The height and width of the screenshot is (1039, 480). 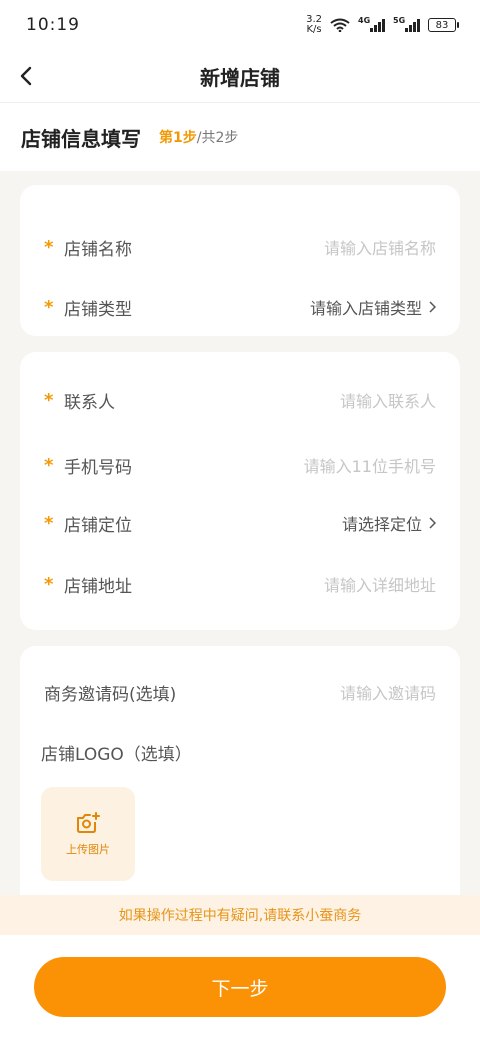 I want to click on logo-row: 店铺LOGO（选填）, so click(x=240, y=752).